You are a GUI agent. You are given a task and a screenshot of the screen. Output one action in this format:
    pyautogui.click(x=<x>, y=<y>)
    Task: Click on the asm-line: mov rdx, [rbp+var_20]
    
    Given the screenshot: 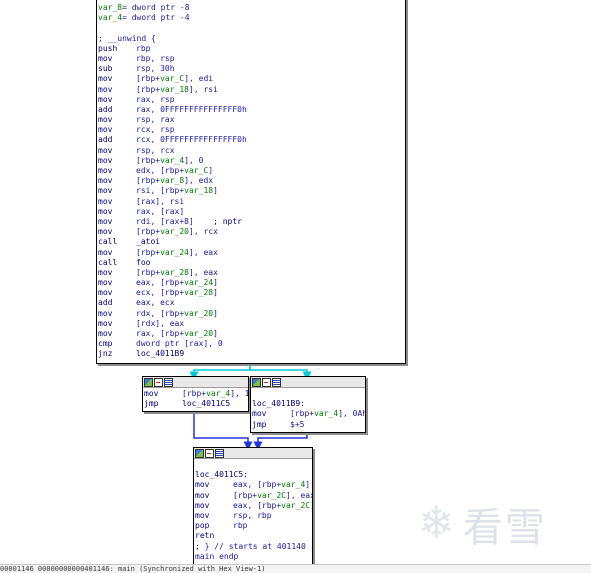 What is the action you would take?
    pyautogui.click(x=251, y=314)
    